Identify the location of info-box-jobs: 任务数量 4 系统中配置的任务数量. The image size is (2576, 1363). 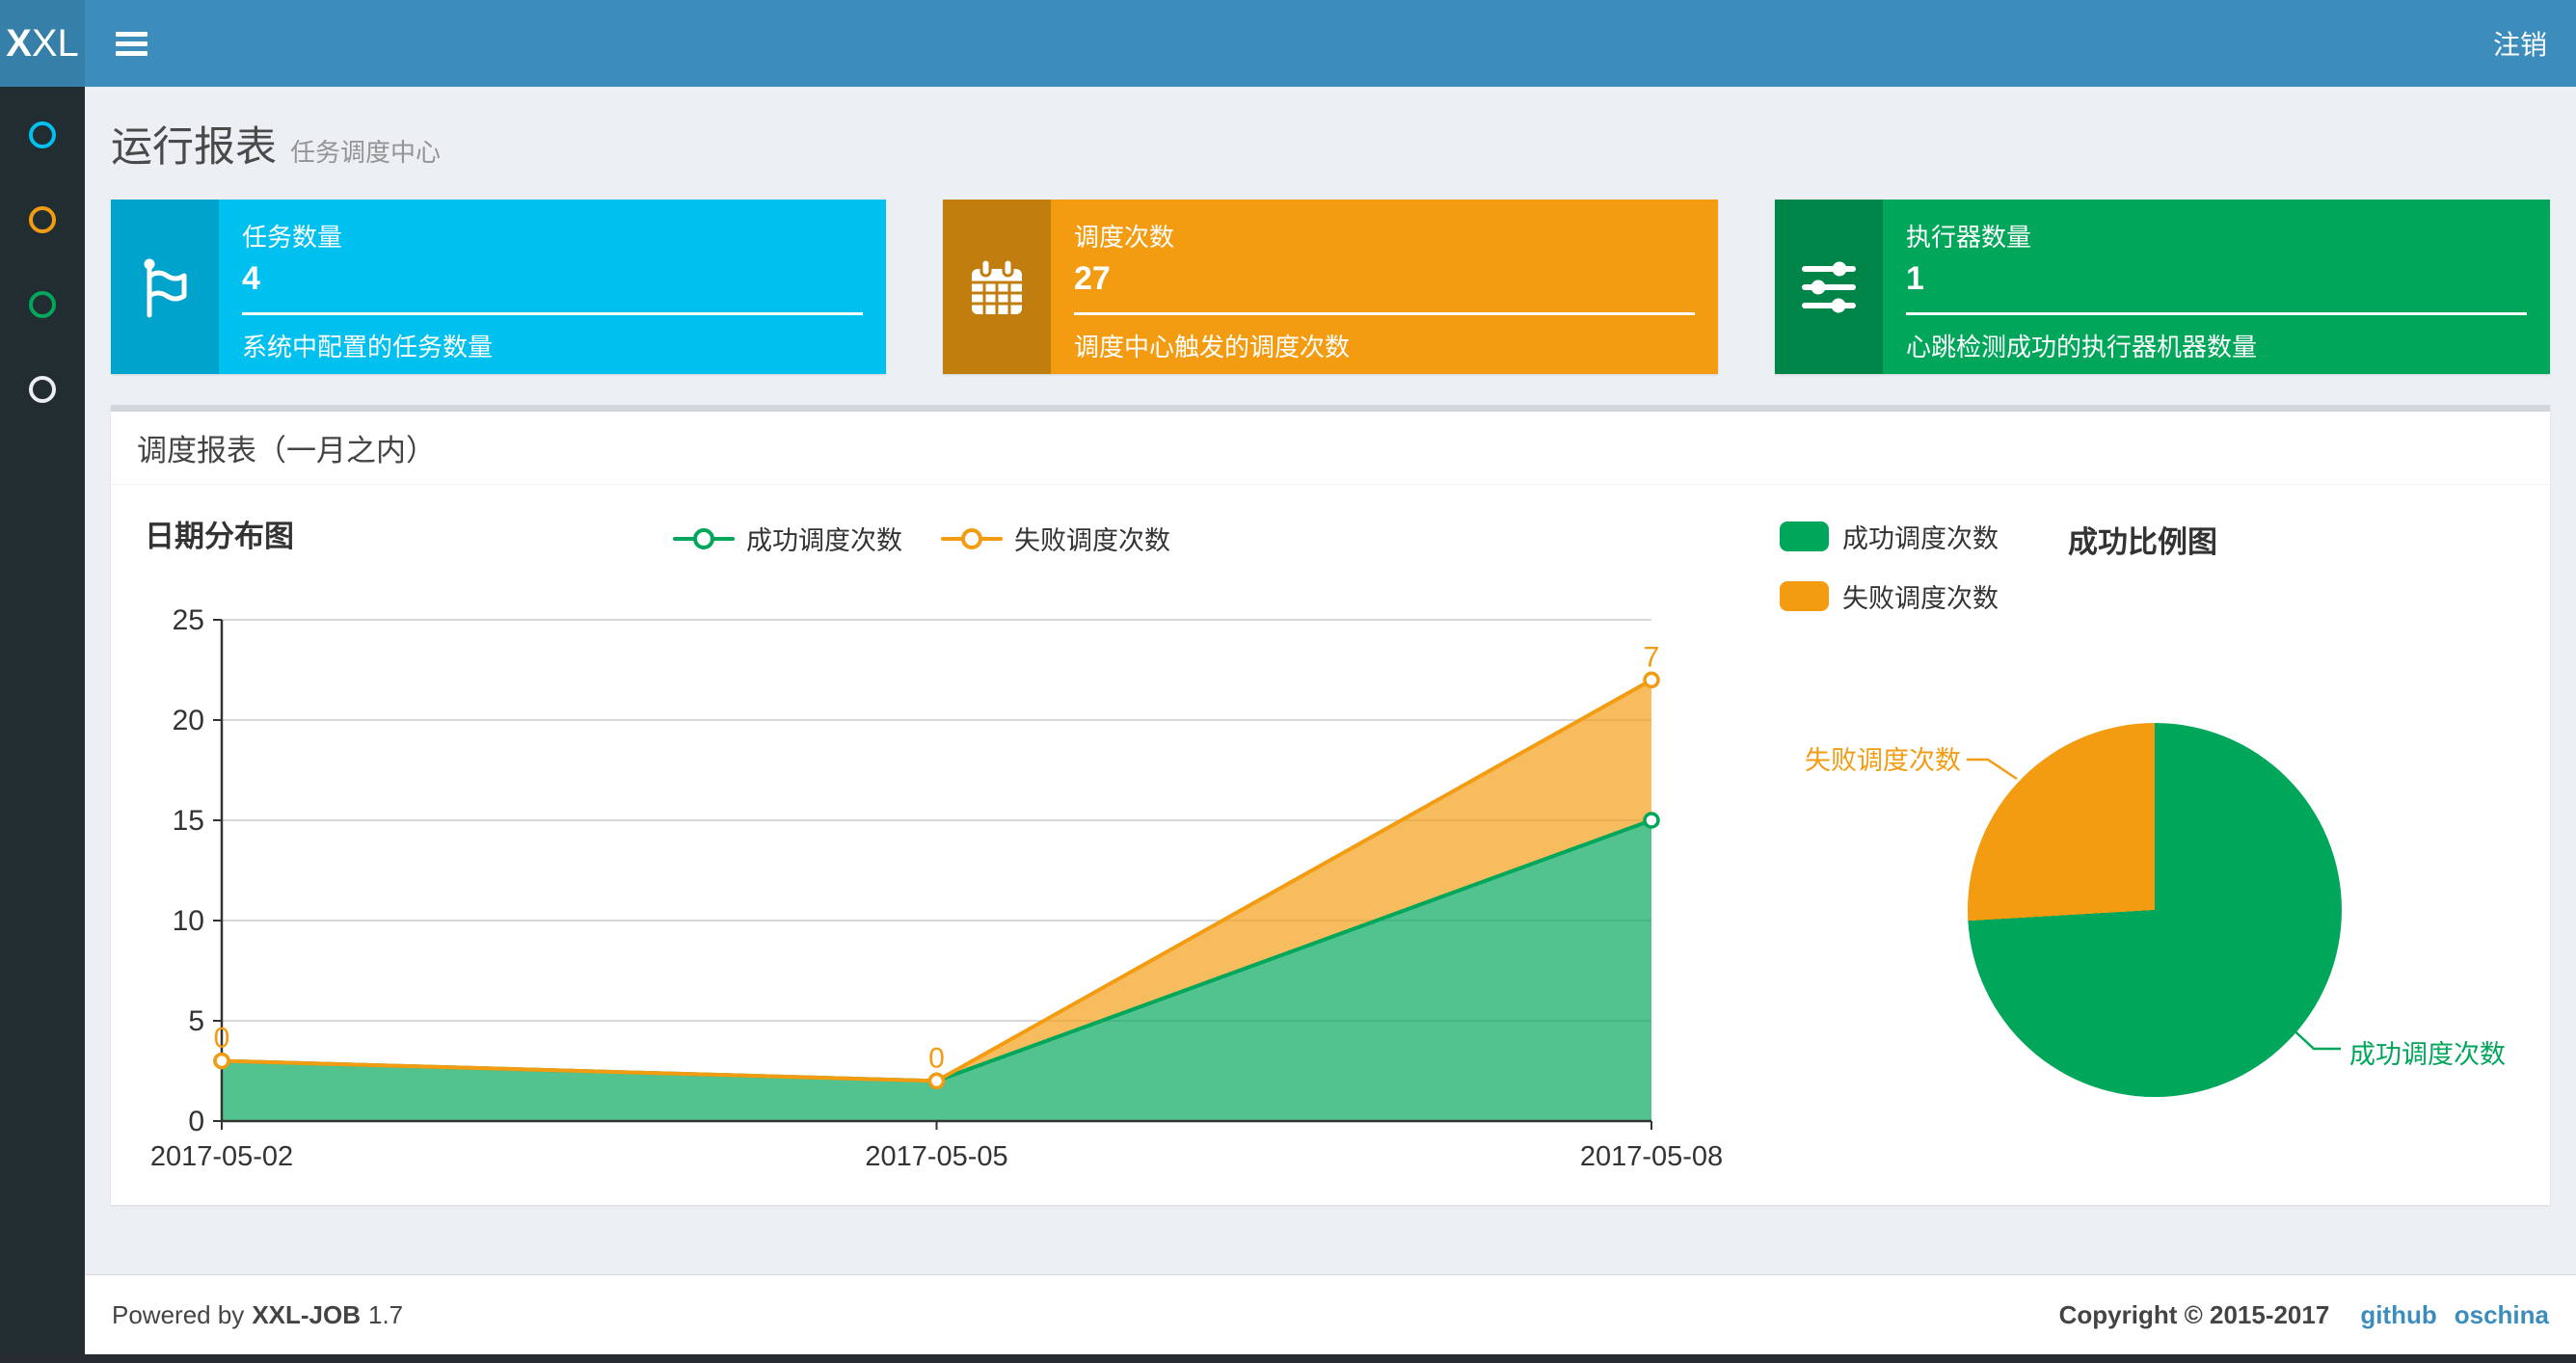
(499, 287).